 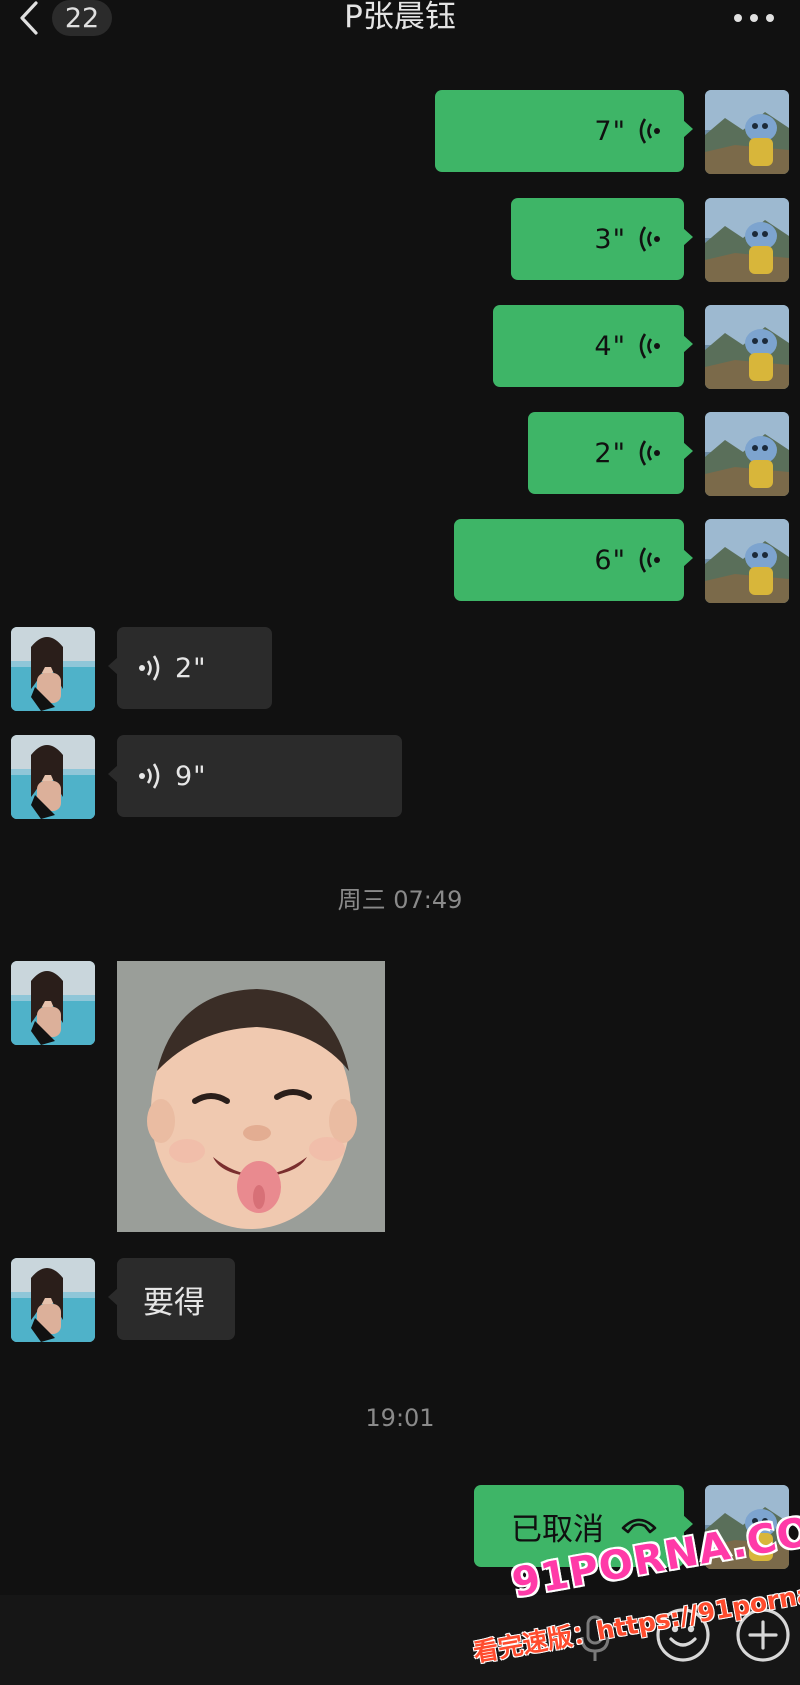 What do you see at coordinates (610, 131) in the screenshot?
I see `voice-duration: 7"` at bounding box center [610, 131].